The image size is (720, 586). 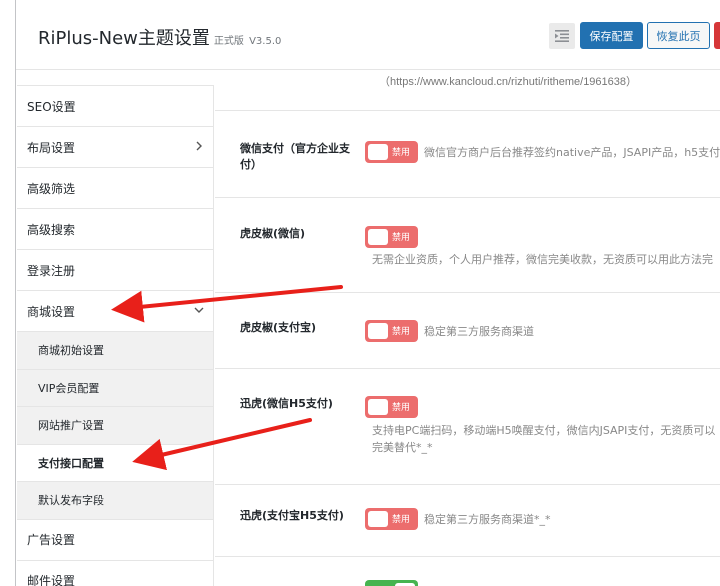 What do you see at coordinates (115, 540) in the screenshot?
I see `sidebar-item-ads: 广告设置` at bounding box center [115, 540].